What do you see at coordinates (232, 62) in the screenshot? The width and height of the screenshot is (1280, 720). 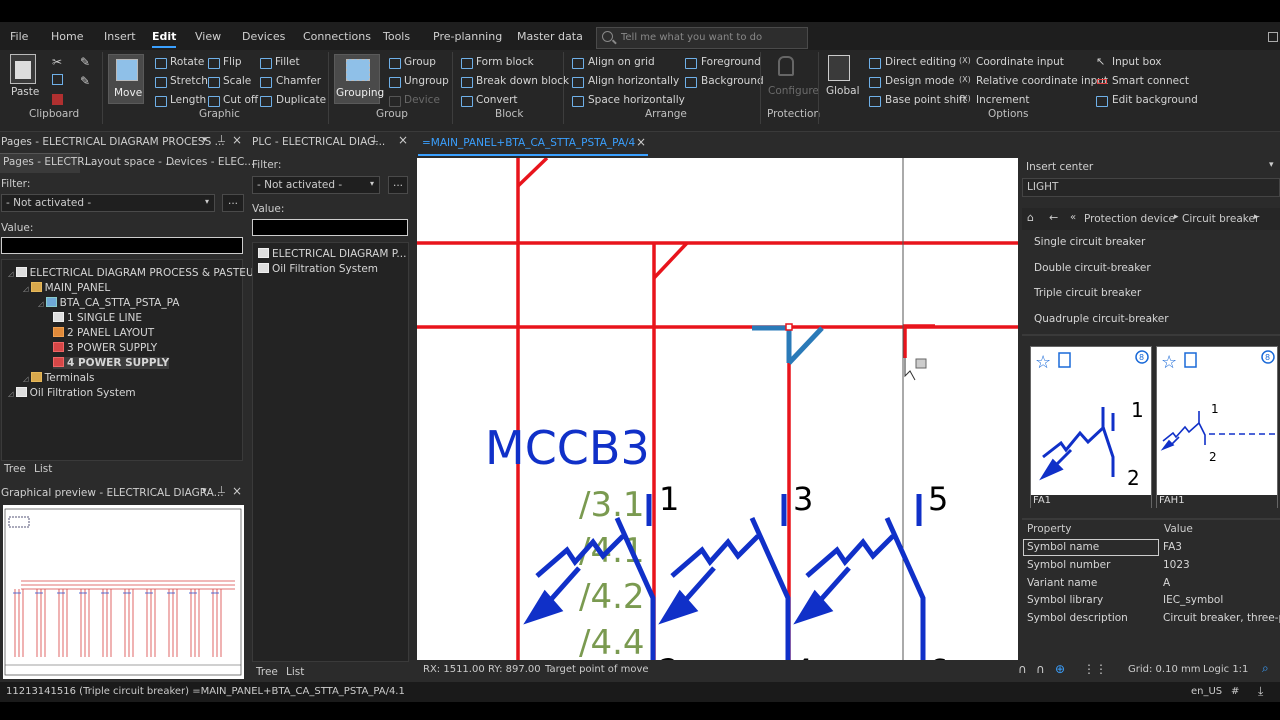 I see `flip-button: Flip` at bounding box center [232, 62].